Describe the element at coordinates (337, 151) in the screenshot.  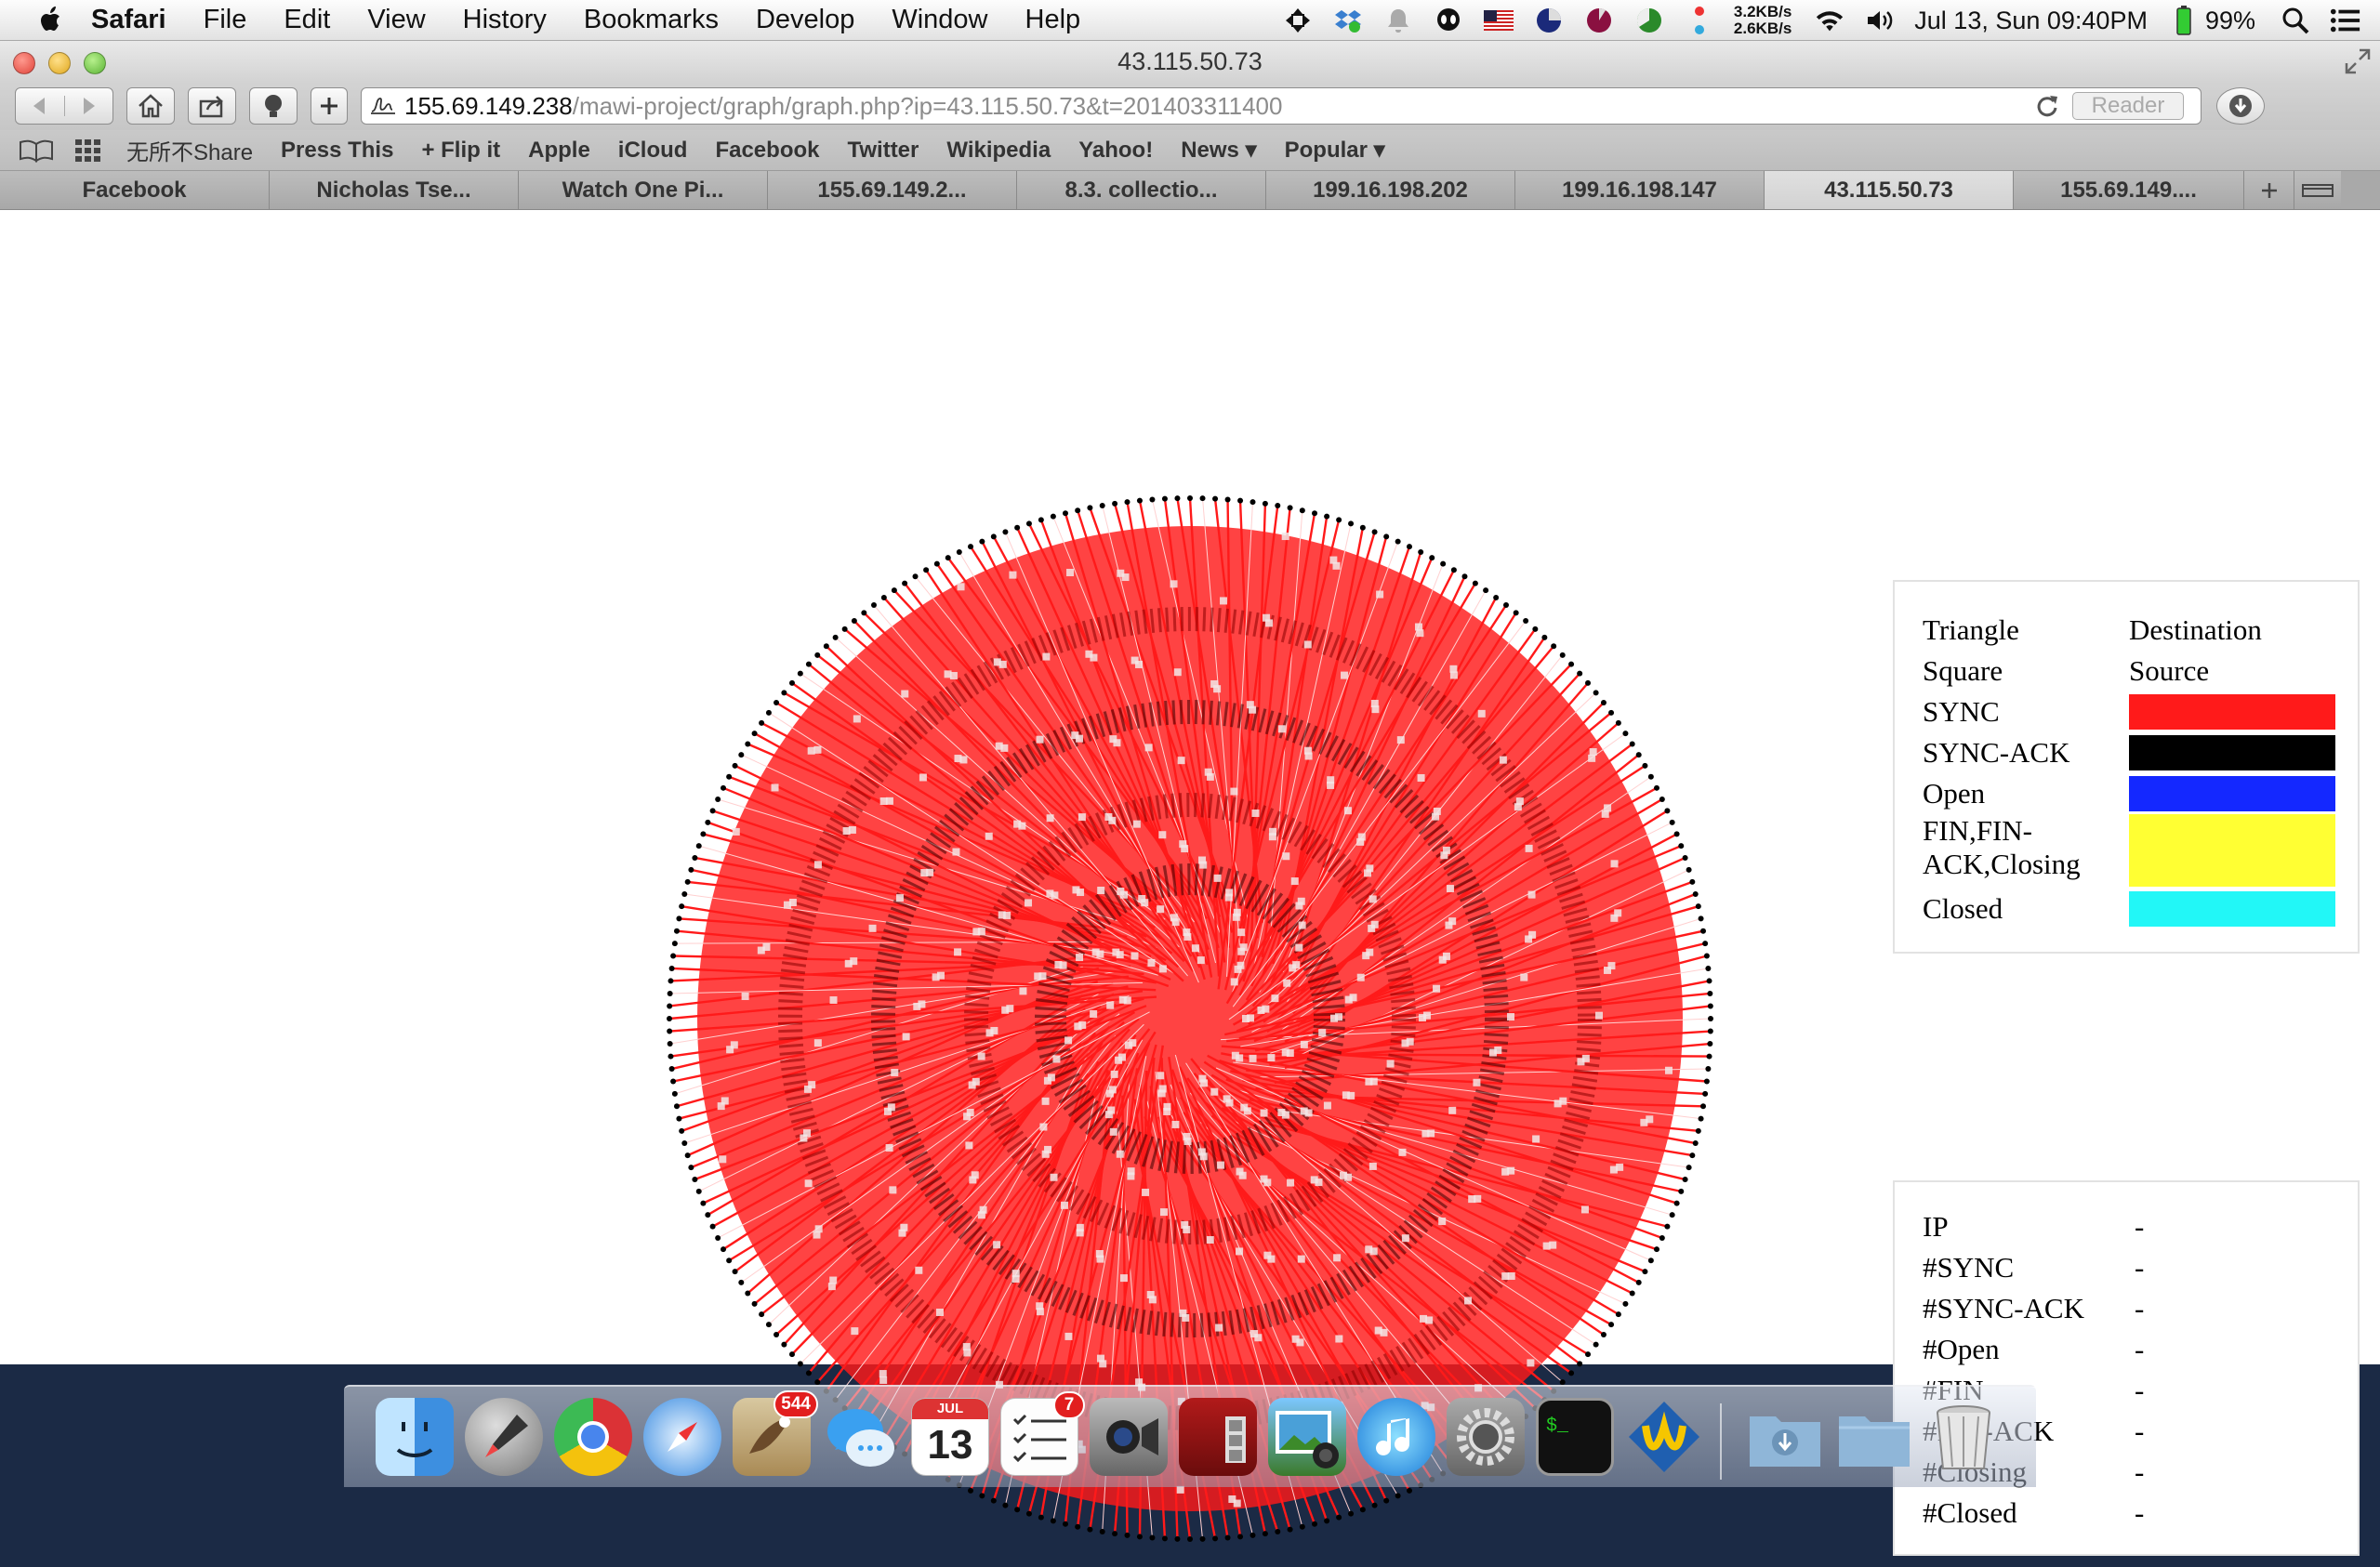
I see `bookmark-item: Press This` at that location.